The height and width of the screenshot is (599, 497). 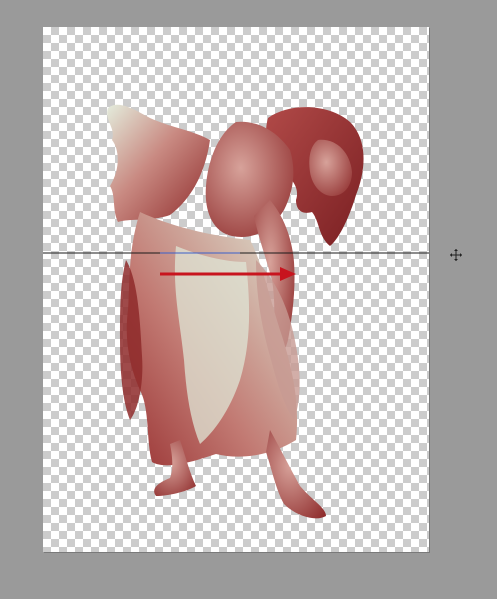 What do you see at coordinates (296, 474) in the screenshot?
I see `right-leg` at bounding box center [296, 474].